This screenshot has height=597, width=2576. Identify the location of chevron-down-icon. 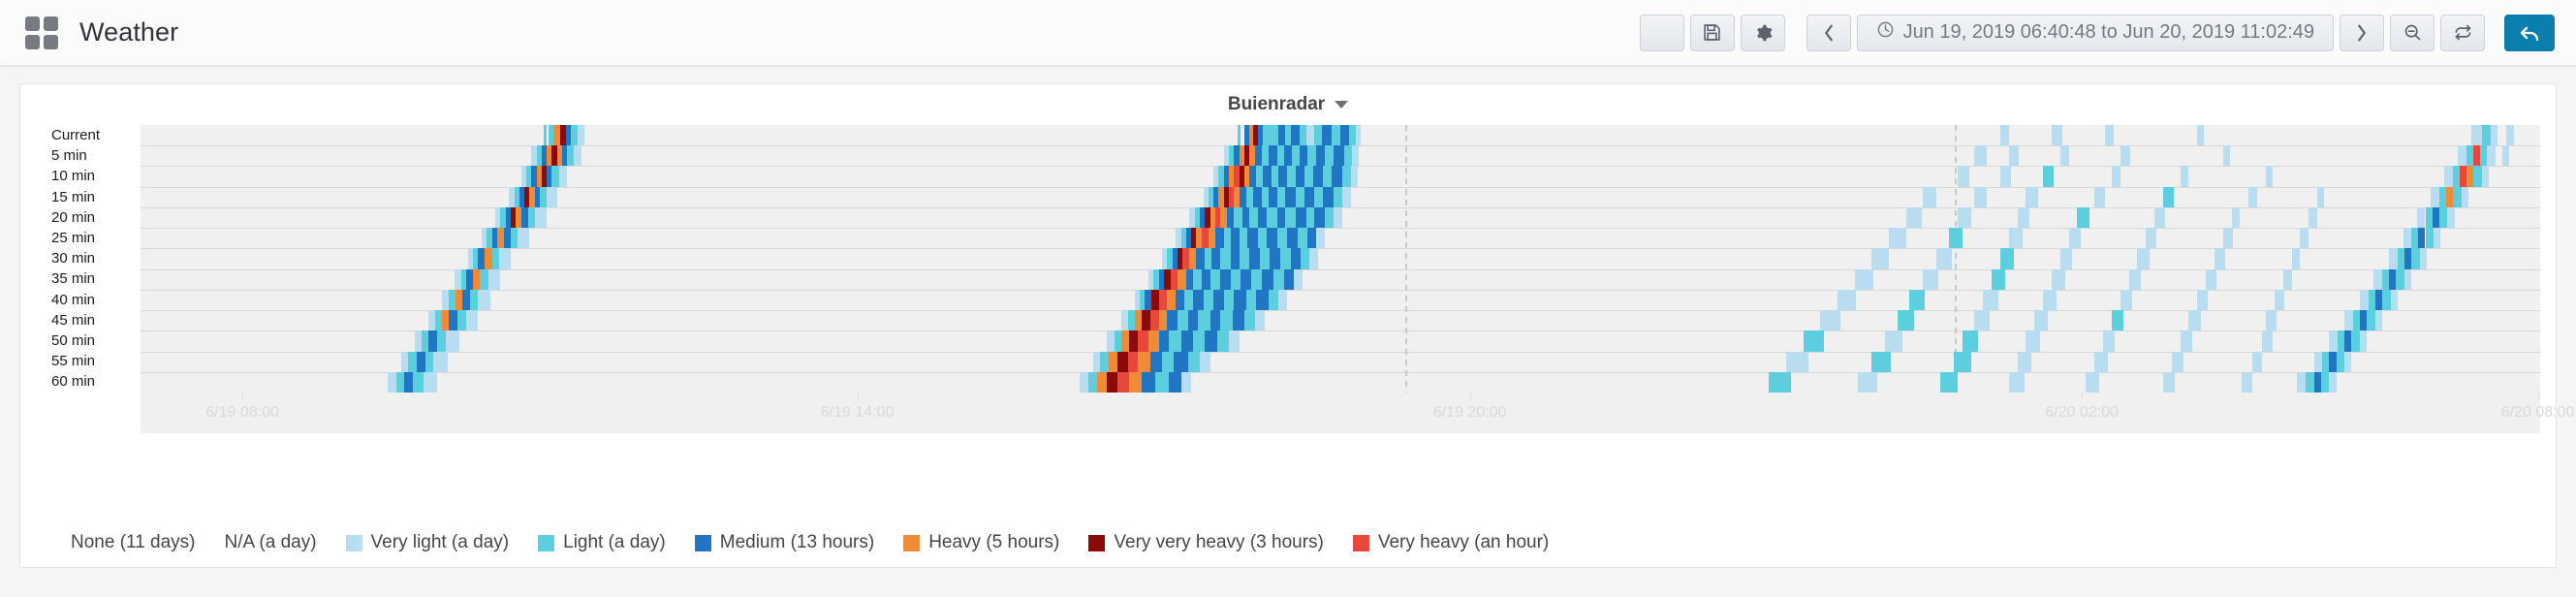
(1342, 105).